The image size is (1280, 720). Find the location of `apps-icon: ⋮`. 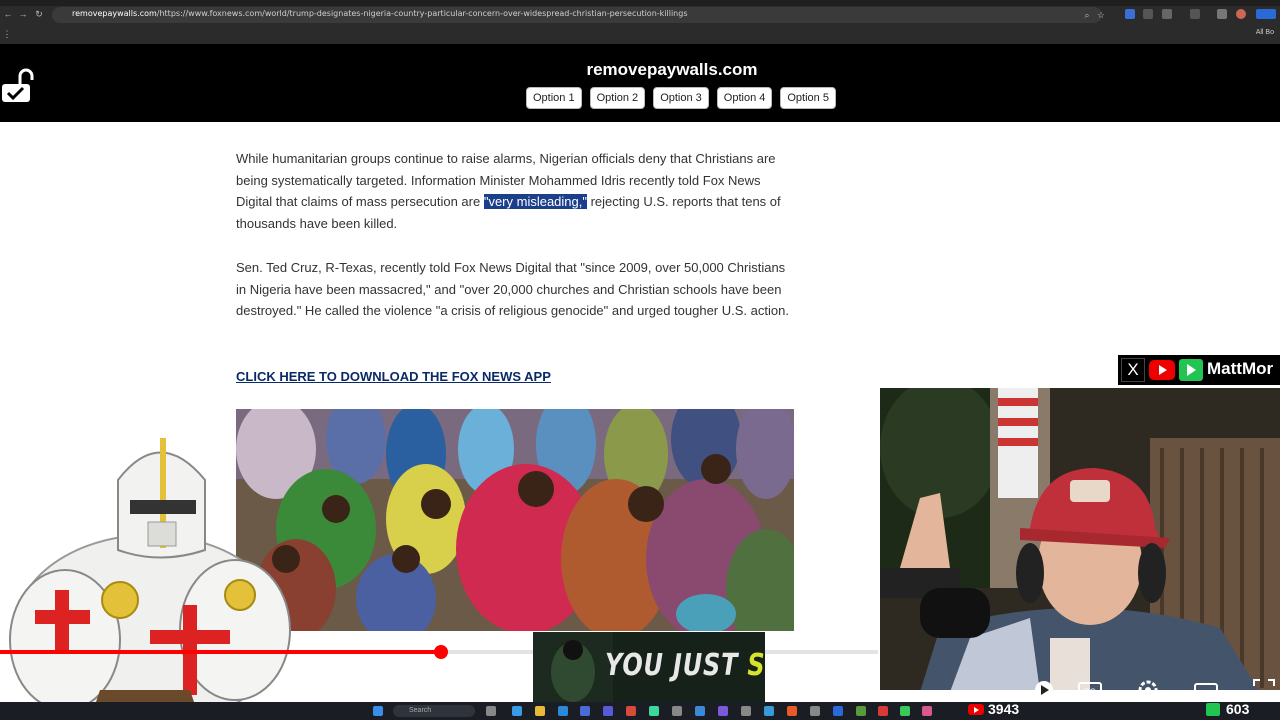

apps-icon: ⋮ is located at coordinates (7, 34).